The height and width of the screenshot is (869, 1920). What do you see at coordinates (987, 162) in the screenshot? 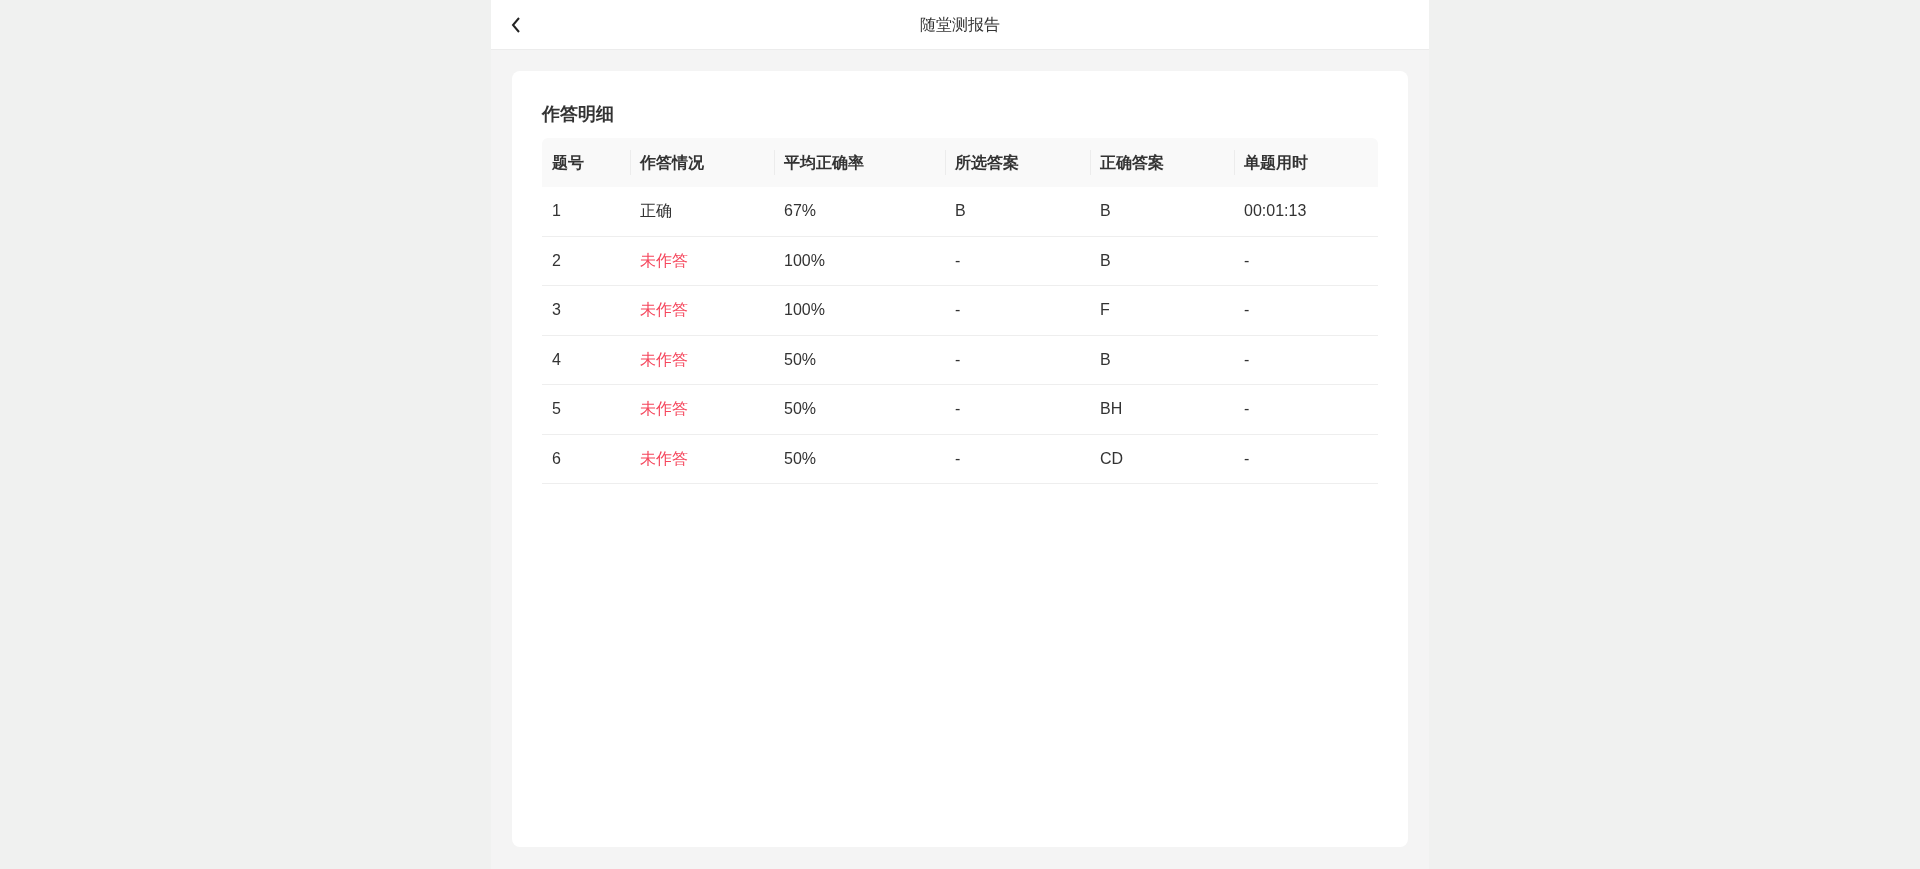
I see `column-header: 所选答案` at bounding box center [987, 162].